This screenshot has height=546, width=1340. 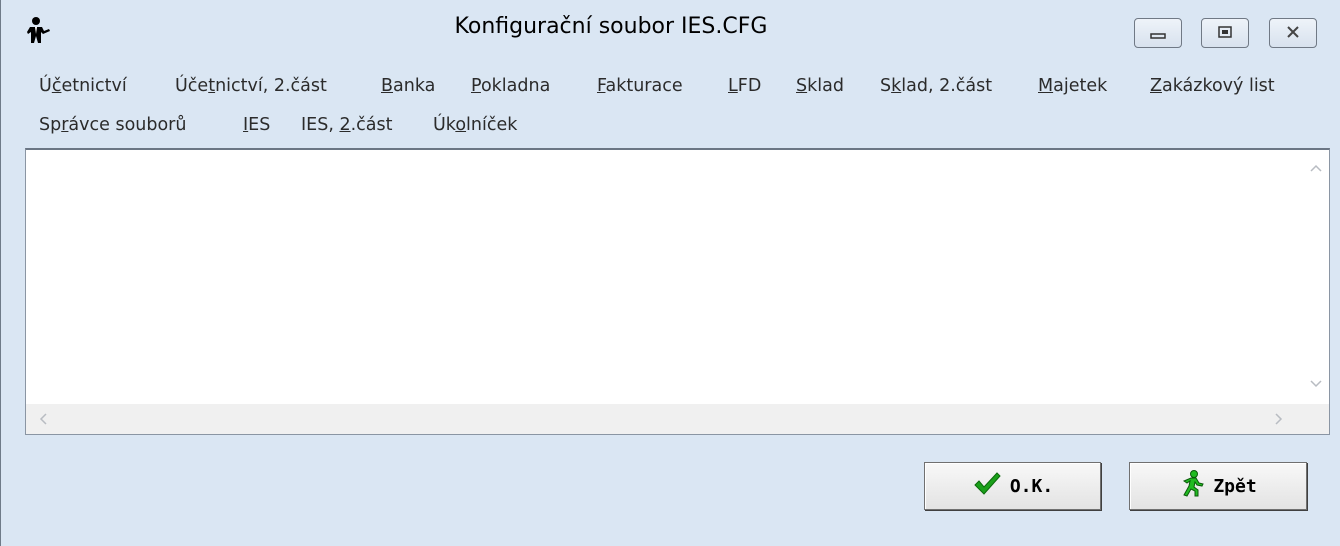 What do you see at coordinates (320, 125) in the screenshot?
I see `menu-label: IES,` at bounding box center [320, 125].